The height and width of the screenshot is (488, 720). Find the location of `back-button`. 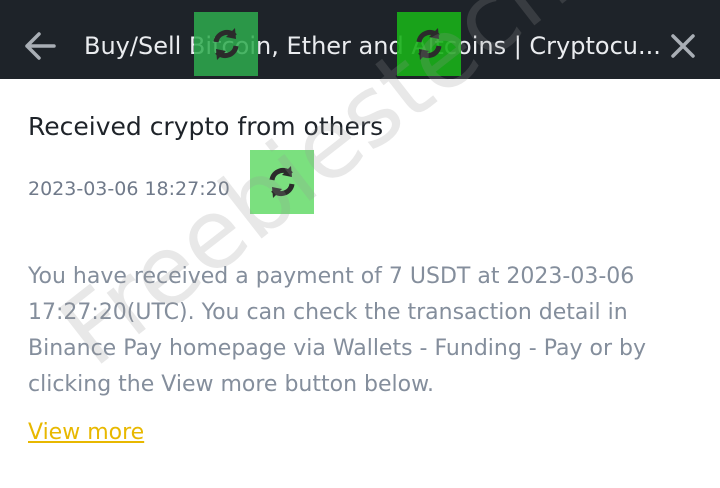

back-button is located at coordinates (40, 46).